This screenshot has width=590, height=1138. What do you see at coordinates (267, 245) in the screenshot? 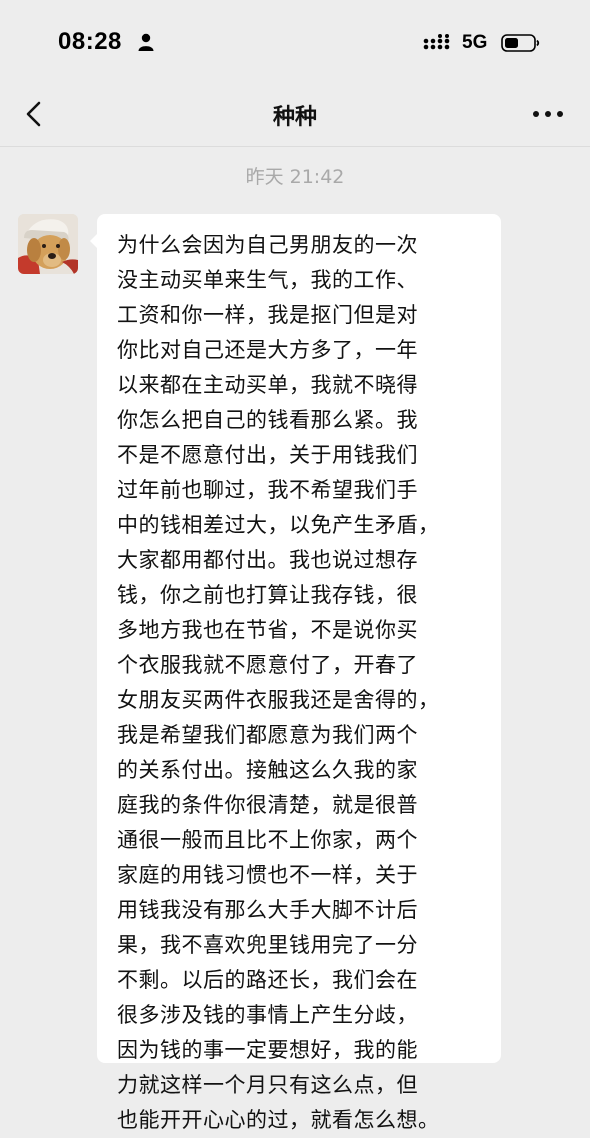
I see `message-line: 为什么会因为自己男朋友的一次` at bounding box center [267, 245].